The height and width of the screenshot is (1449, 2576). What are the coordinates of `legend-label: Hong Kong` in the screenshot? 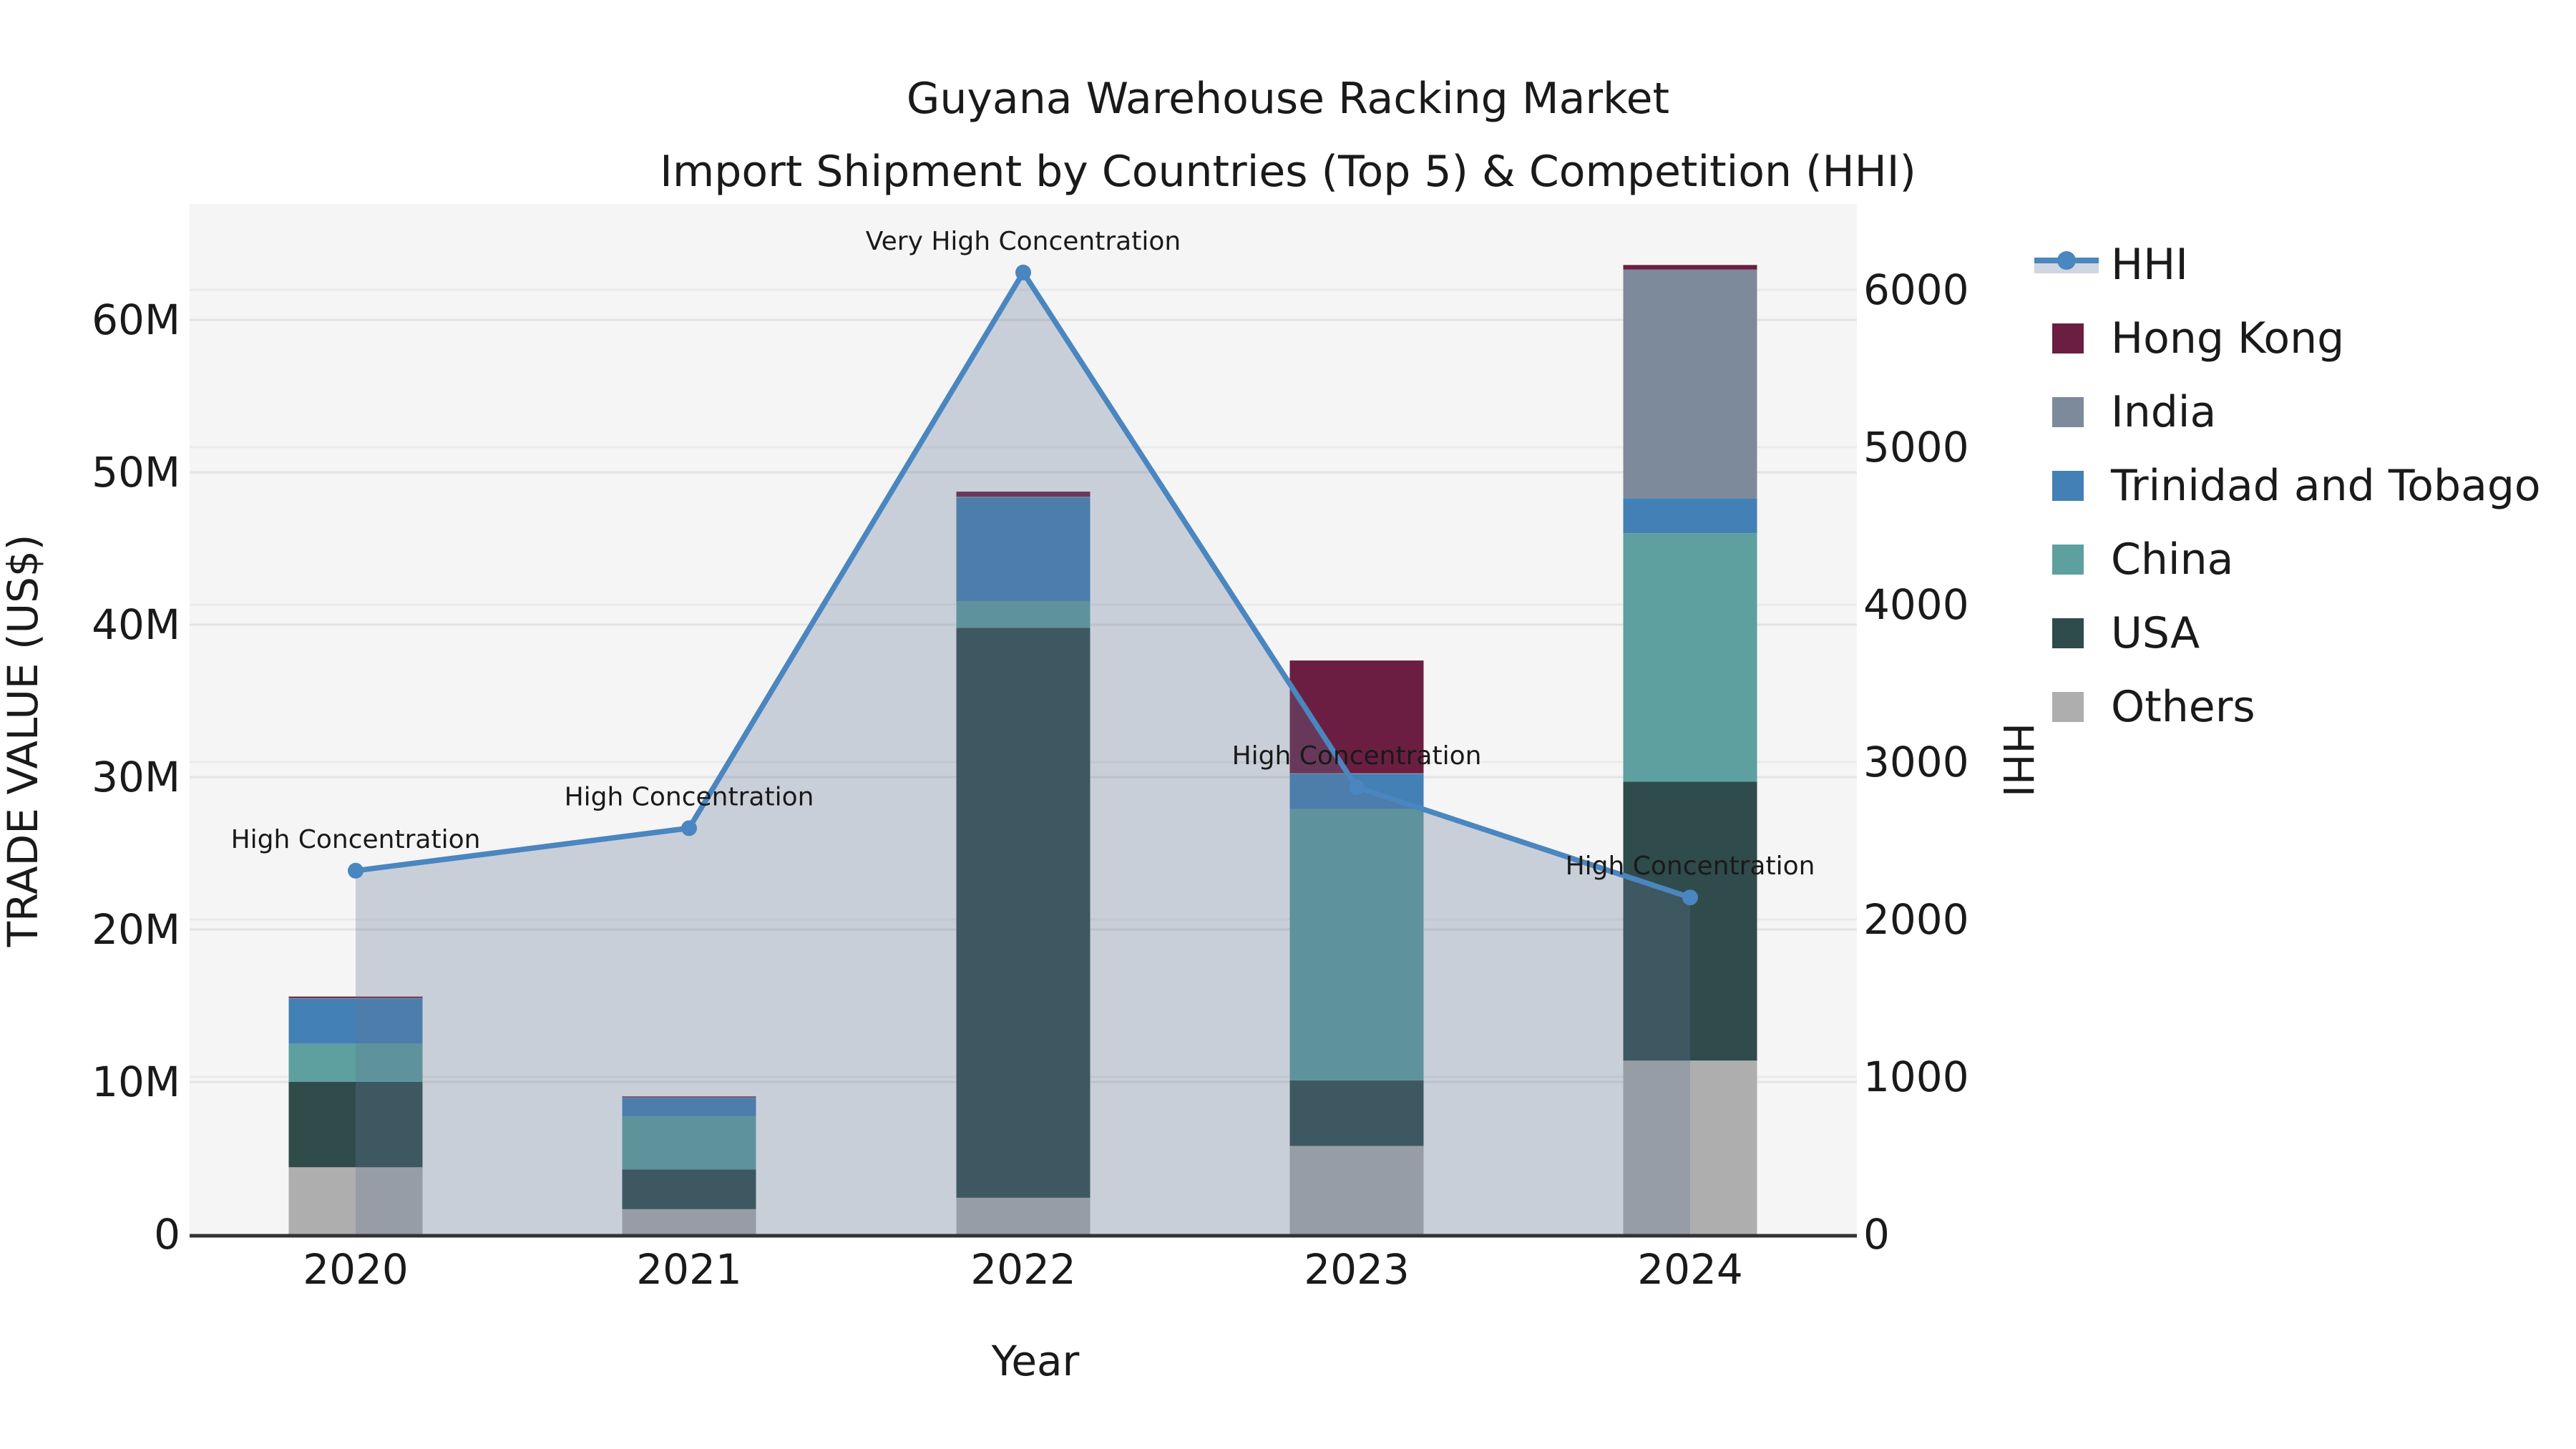 It's located at (2227, 338).